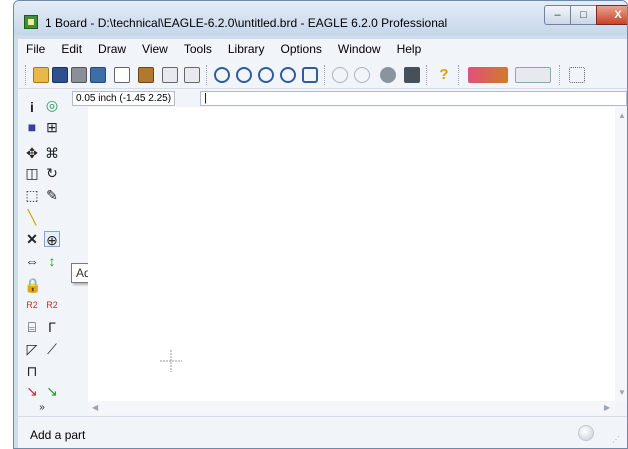  What do you see at coordinates (32, 371) in the screenshot?
I see `meander-icon: ⊓` at bounding box center [32, 371].